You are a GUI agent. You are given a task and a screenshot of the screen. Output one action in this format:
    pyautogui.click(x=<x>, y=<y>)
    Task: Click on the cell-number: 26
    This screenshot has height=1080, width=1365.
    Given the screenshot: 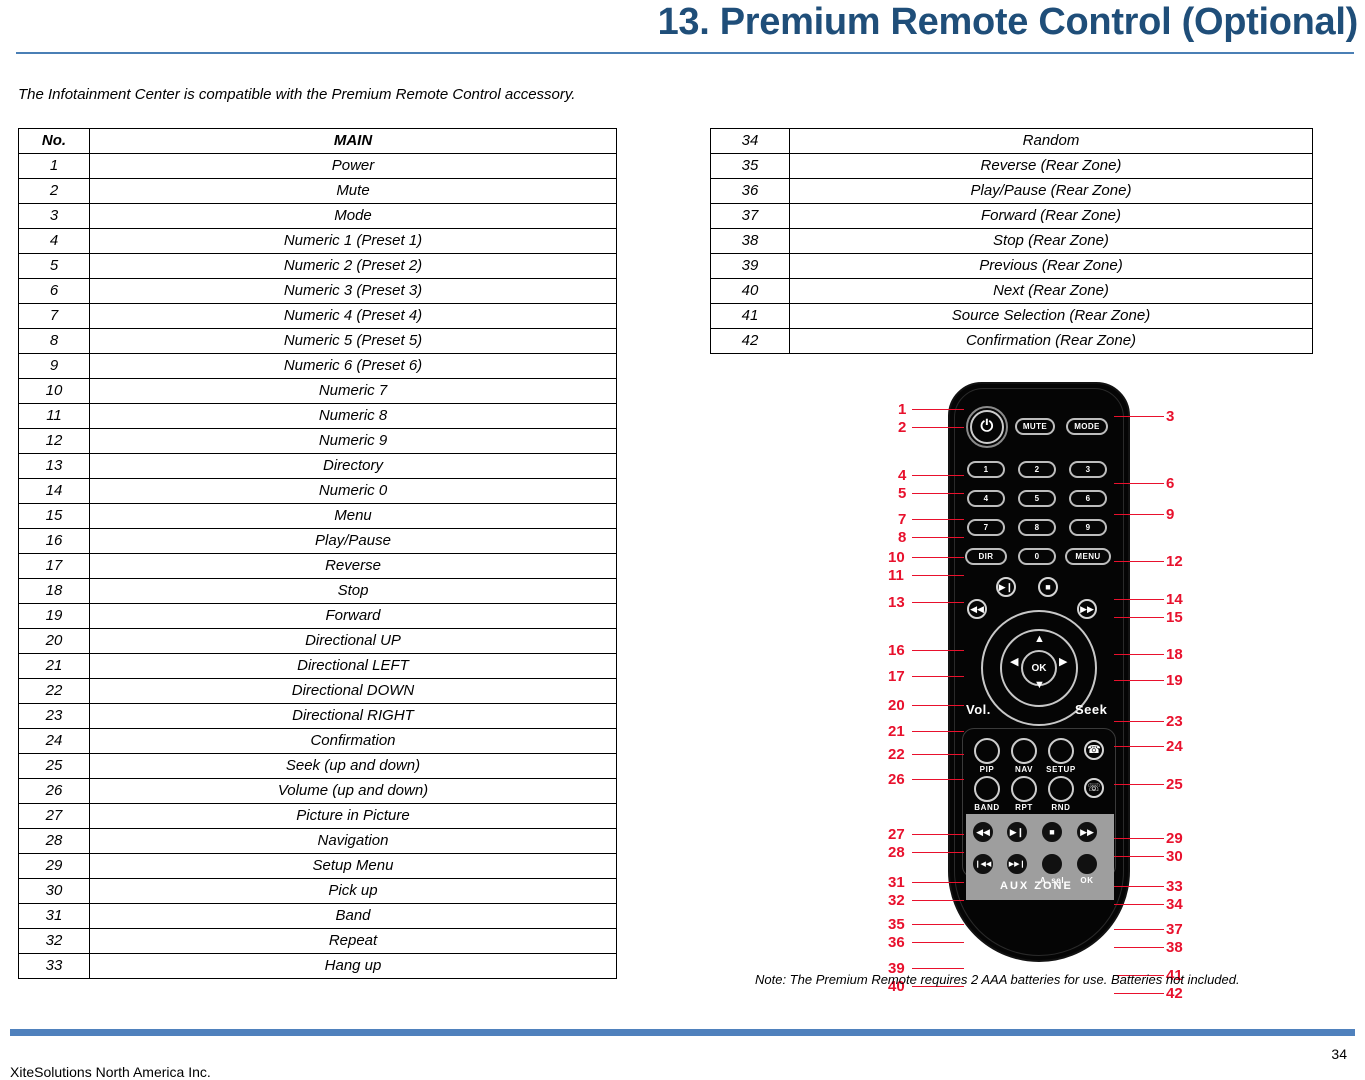 What is the action you would take?
    pyautogui.click(x=54, y=791)
    